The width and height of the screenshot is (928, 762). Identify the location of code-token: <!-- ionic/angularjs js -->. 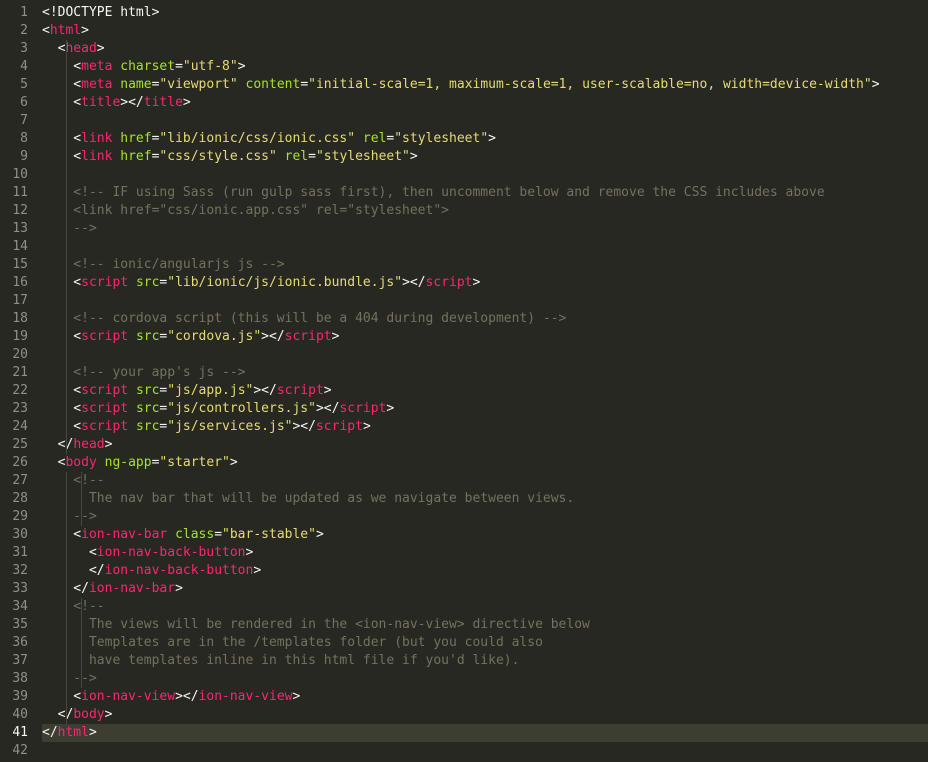
(163, 264).